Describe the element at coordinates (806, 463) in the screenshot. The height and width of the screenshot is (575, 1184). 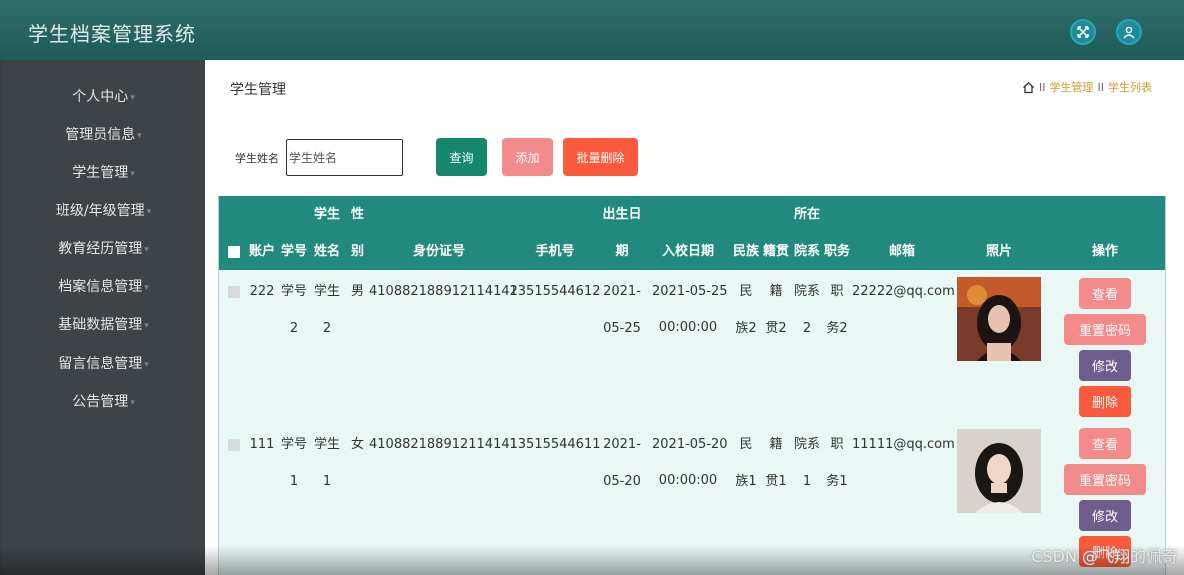
I see `cell-department: 院系1` at that location.